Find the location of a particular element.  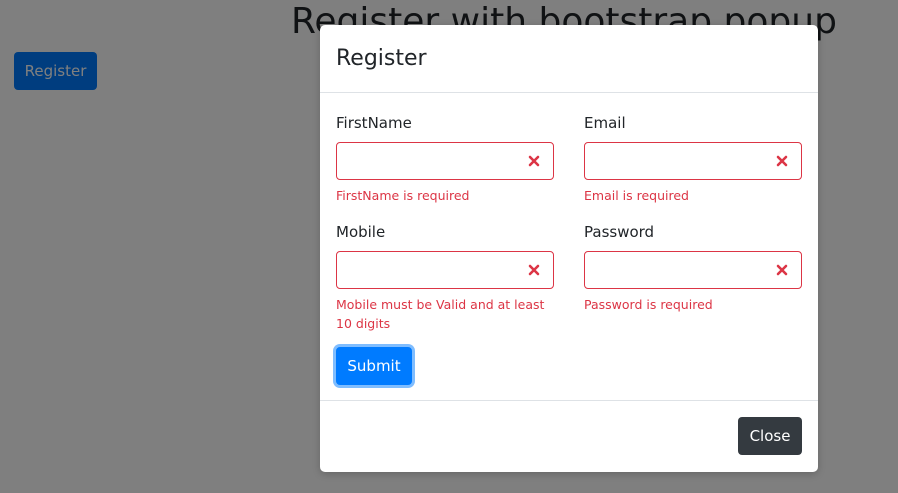

firstname-error: FirstName is required is located at coordinates (403, 195).